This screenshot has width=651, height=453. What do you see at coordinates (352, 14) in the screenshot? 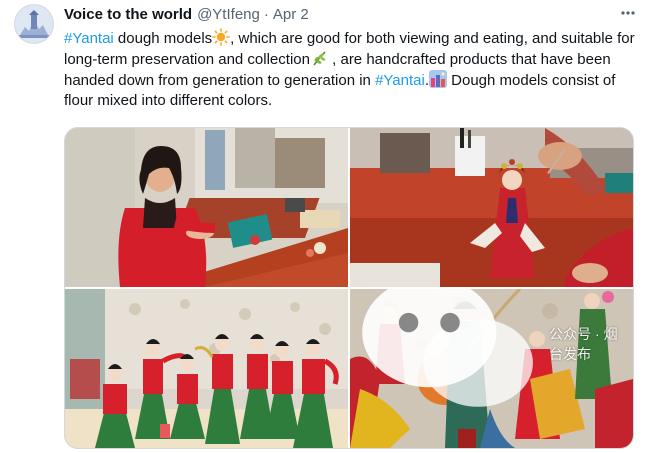
I see `tweet-header: Voice to the world @YtIfeng · Apr 2` at bounding box center [352, 14].